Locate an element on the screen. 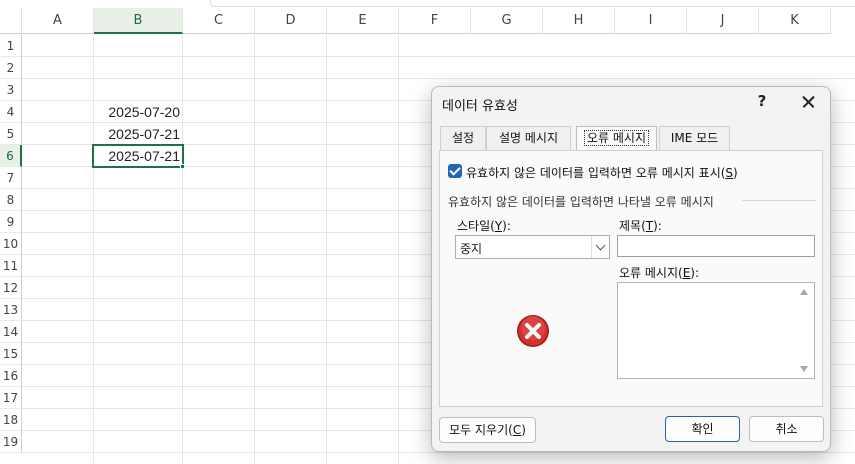 The width and height of the screenshot is (855, 464). column-header-j: J is located at coordinates (723, 21).